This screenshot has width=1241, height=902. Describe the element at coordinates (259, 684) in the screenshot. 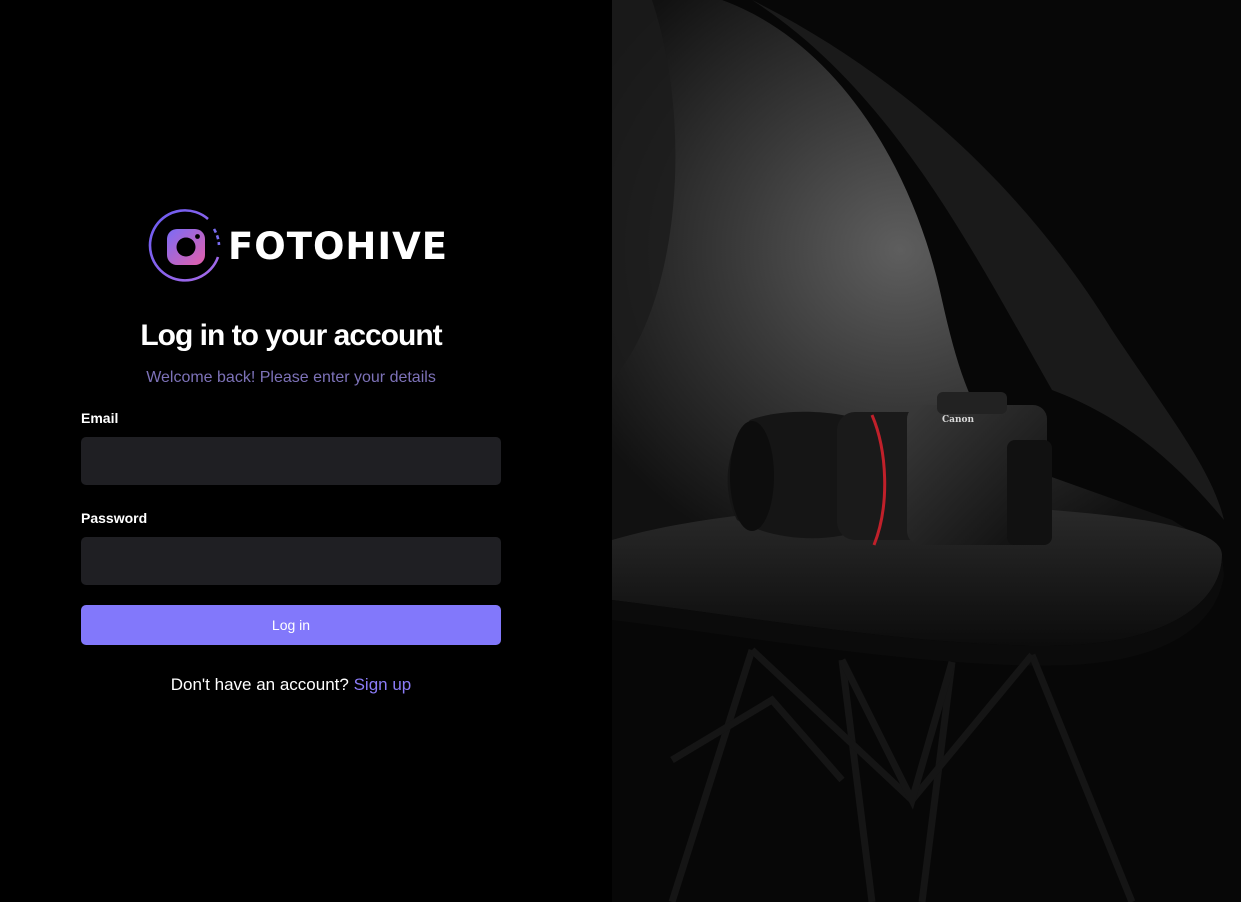

I see `signup-prompt: Don't have an account?` at that location.